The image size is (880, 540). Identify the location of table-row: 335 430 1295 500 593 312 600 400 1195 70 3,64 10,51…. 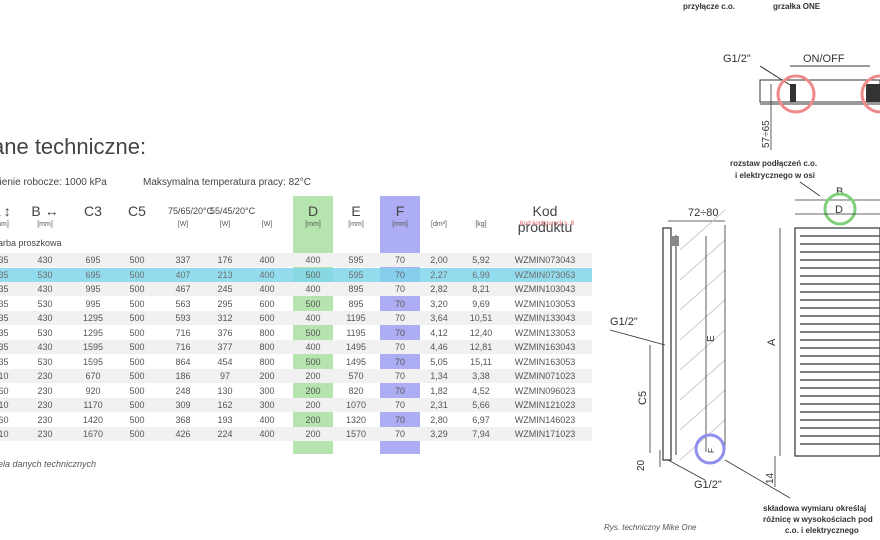
(296, 318).